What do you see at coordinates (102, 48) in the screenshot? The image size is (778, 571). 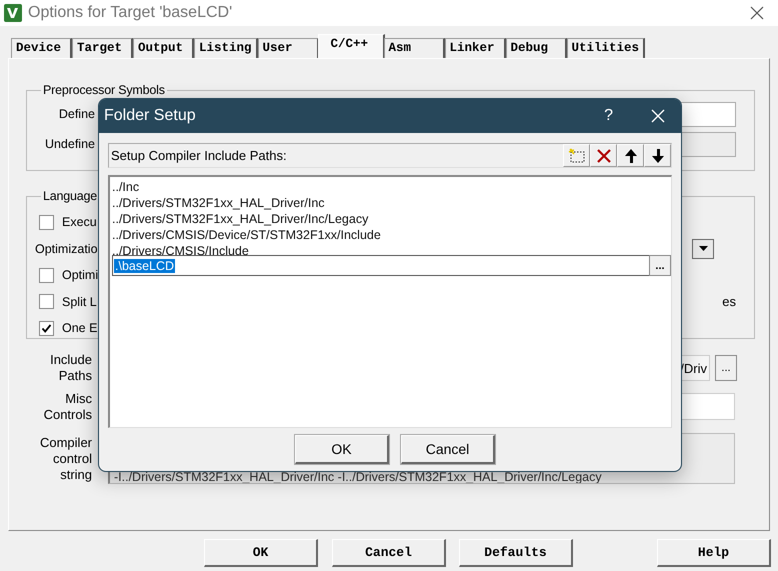 I see `tab: Target` at bounding box center [102, 48].